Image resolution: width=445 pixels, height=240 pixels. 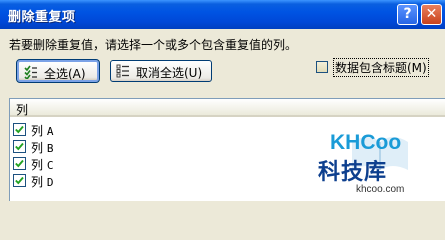 I want to click on column-a-checkbox, so click(x=19, y=129).